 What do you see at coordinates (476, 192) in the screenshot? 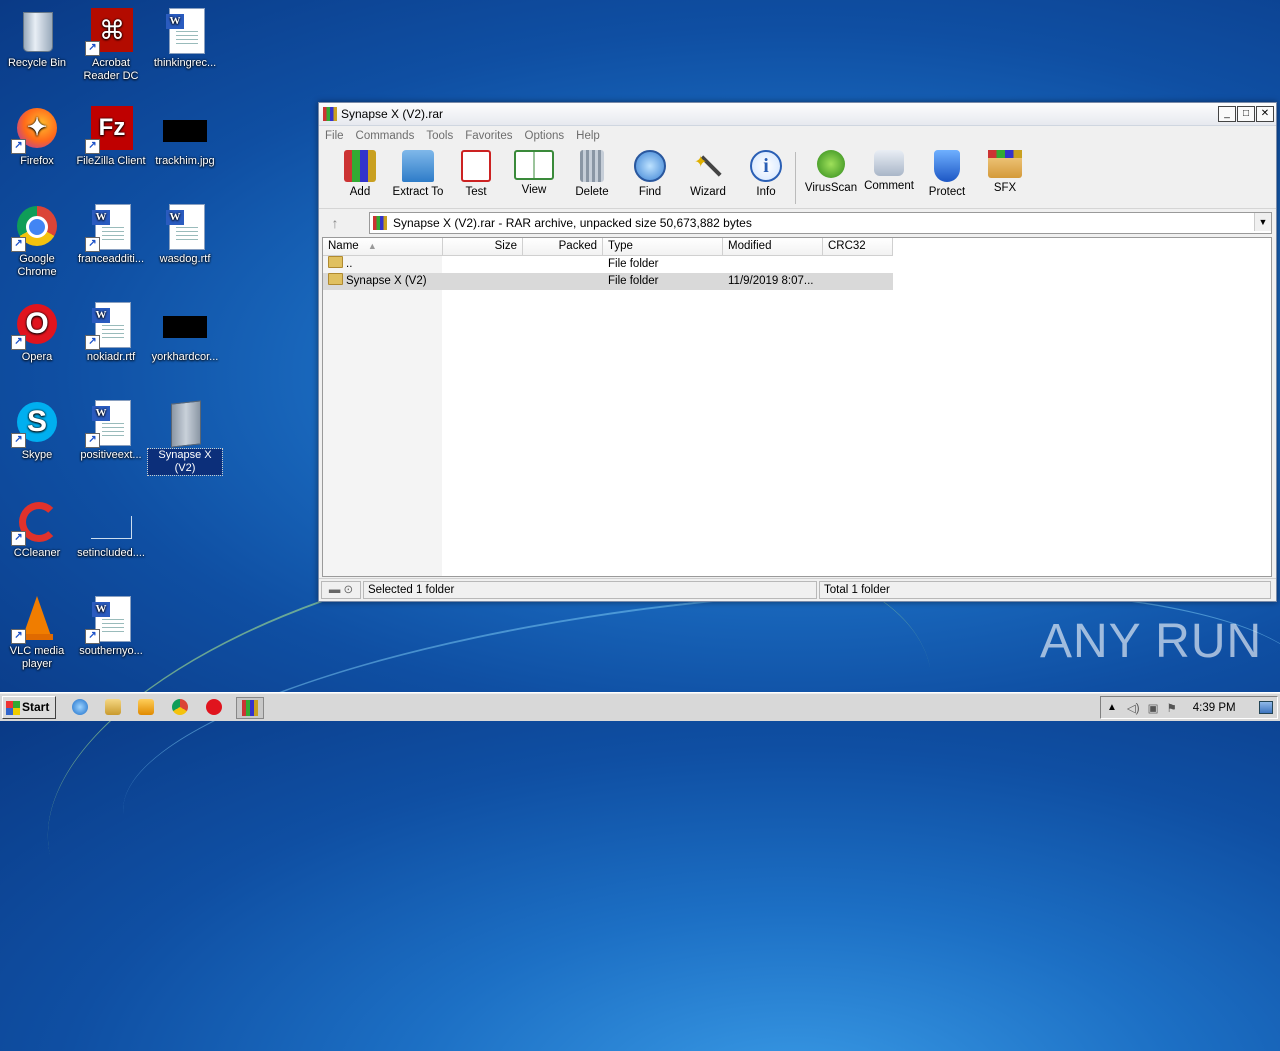
I see `toolbar-label: Test` at bounding box center [476, 192].